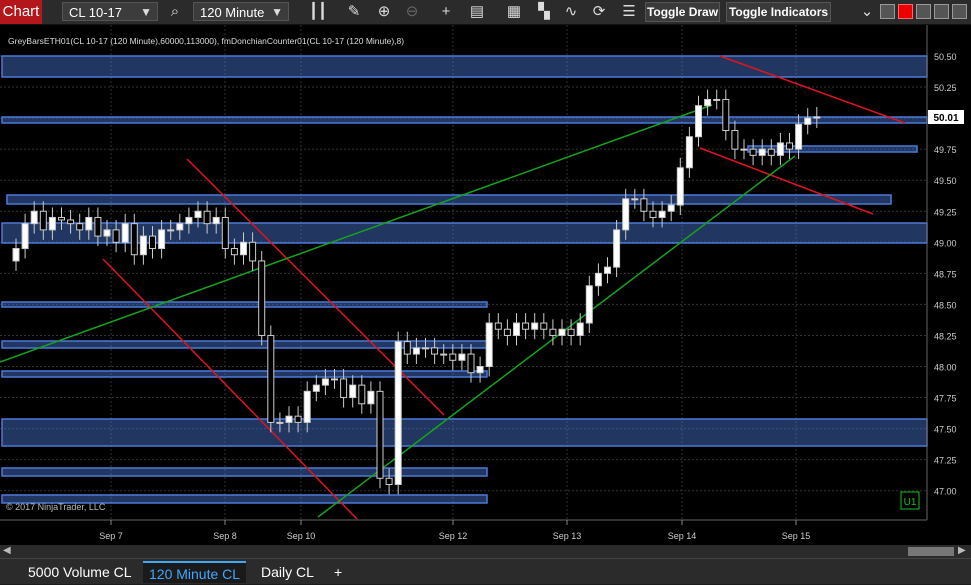 The height and width of the screenshot is (585, 971). Describe the element at coordinates (923, 11) in the screenshot. I see `restore-icon` at that location.